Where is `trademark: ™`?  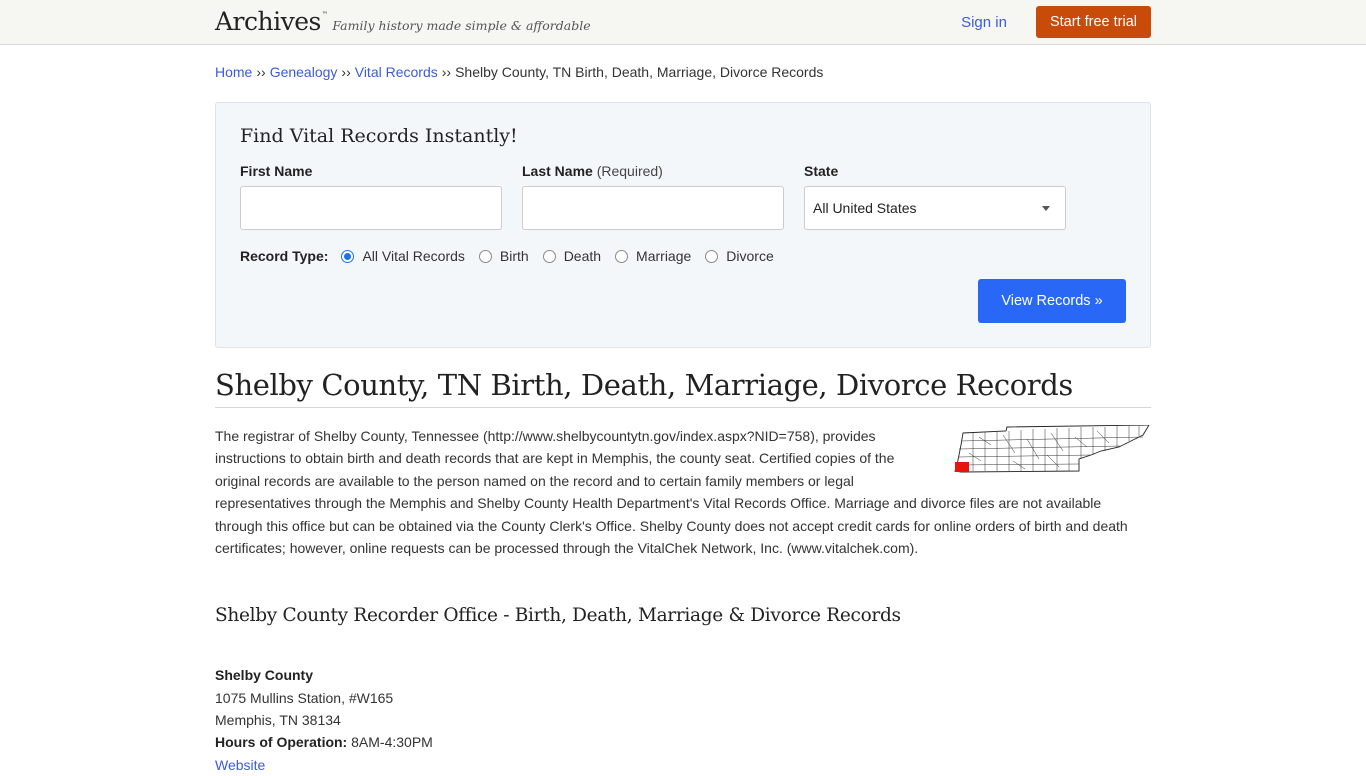
trademark: ™ is located at coordinates (324, 14).